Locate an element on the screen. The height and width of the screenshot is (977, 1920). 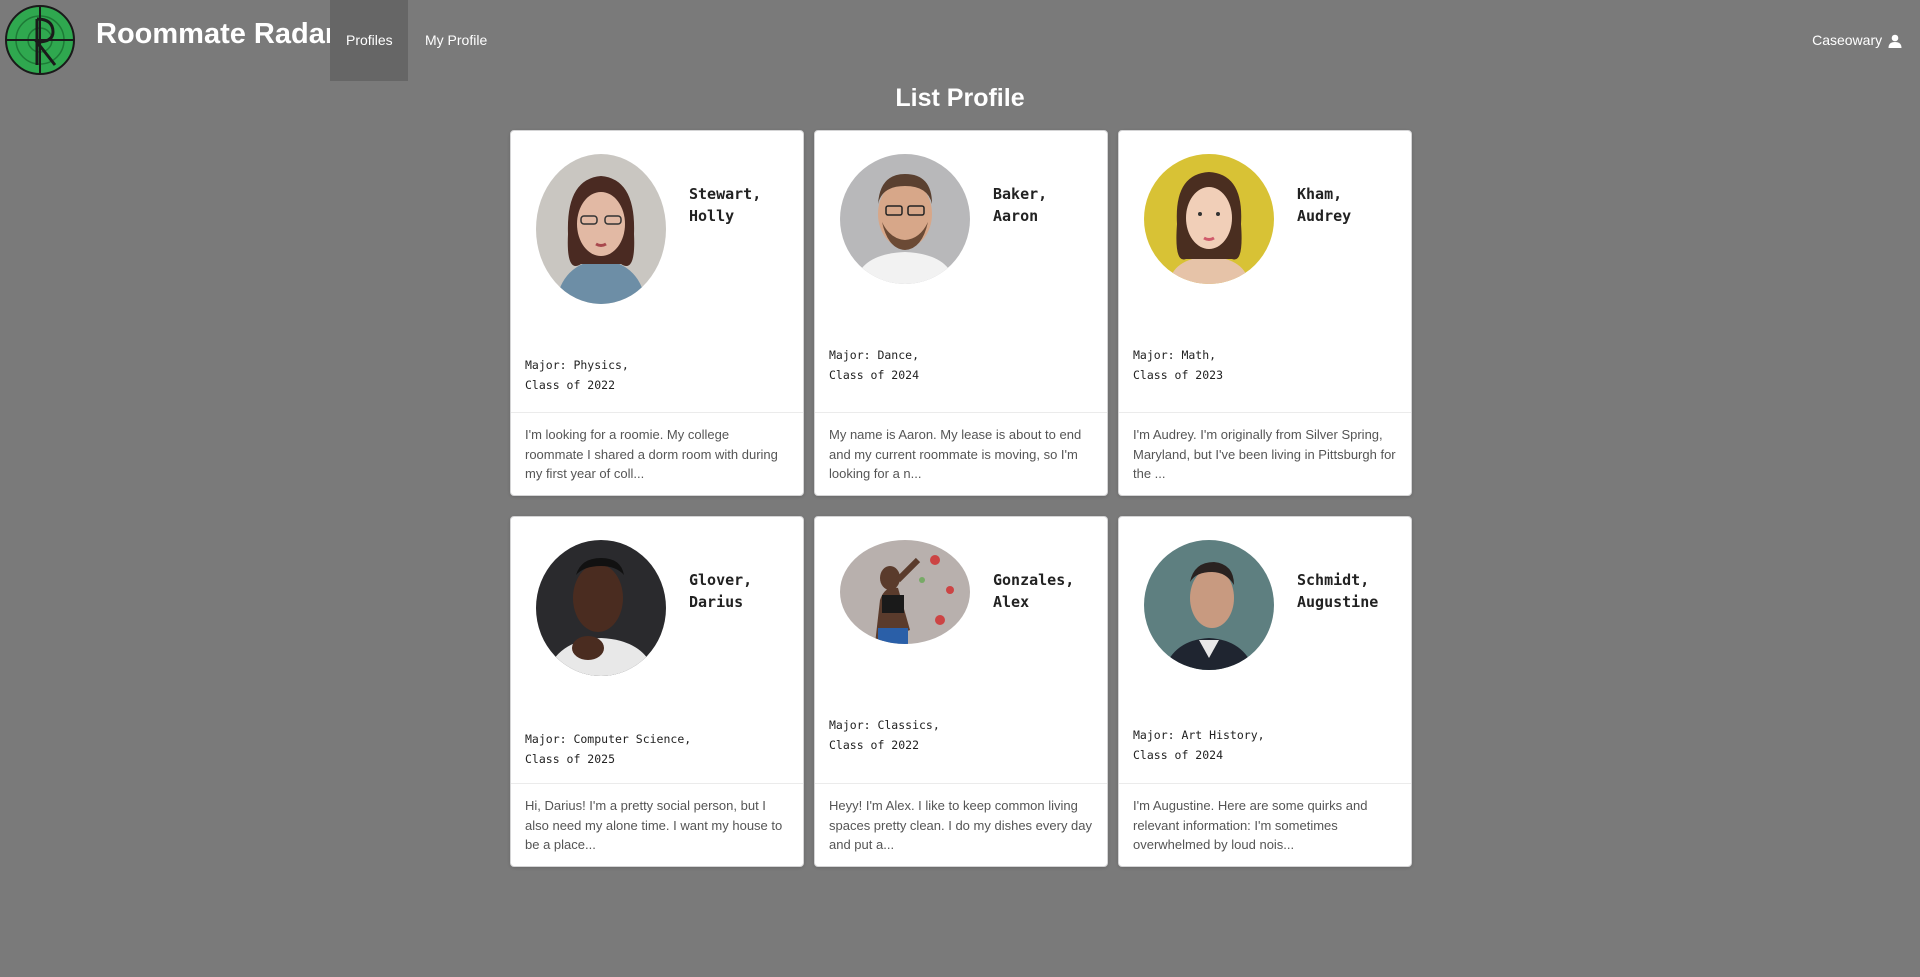
profile-class: Class of 2023 is located at coordinates (1178, 375).